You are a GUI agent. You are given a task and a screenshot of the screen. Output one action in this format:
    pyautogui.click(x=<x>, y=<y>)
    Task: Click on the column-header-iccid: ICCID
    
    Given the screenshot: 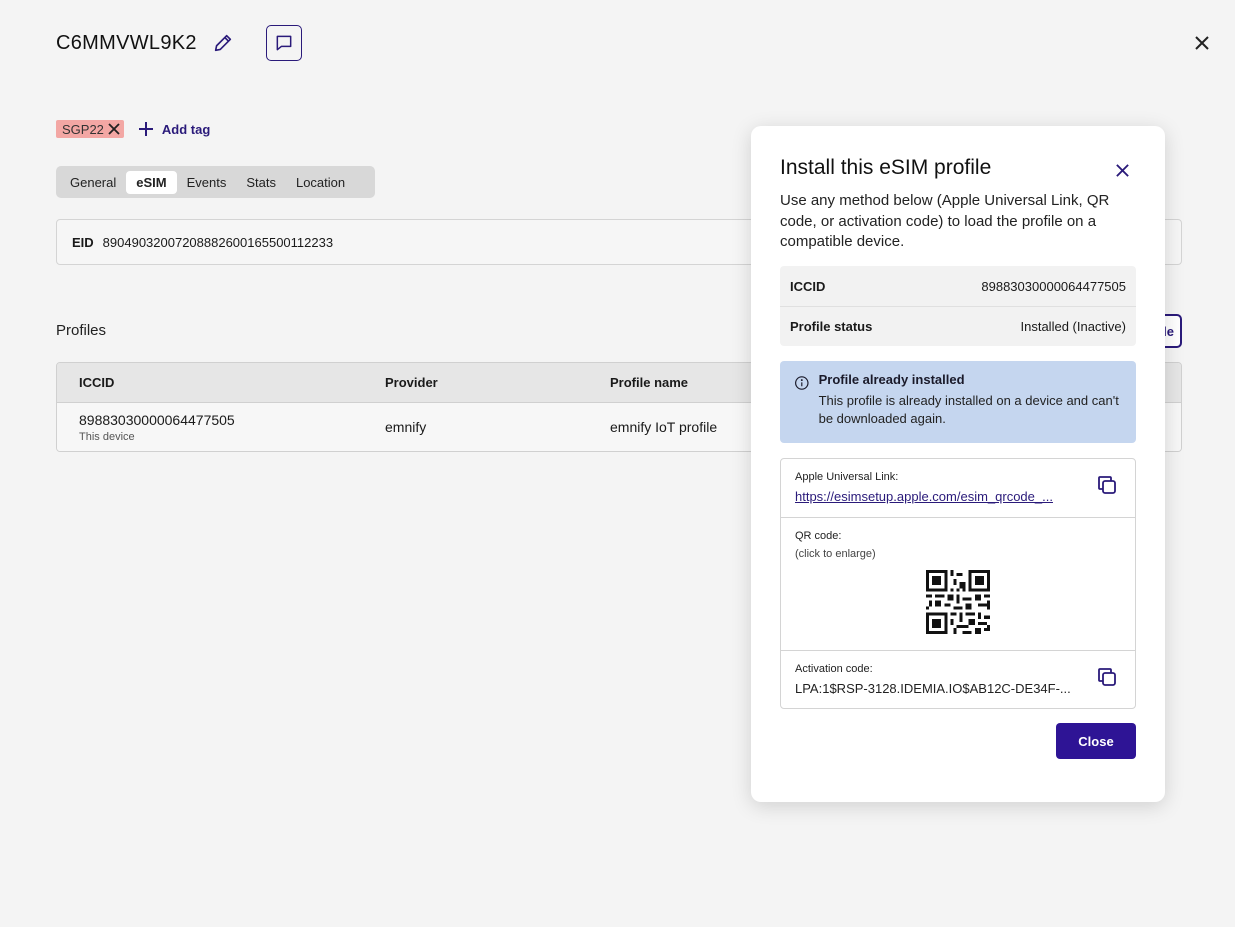 What is the action you would take?
    pyautogui.click(x=97, y=382)
    